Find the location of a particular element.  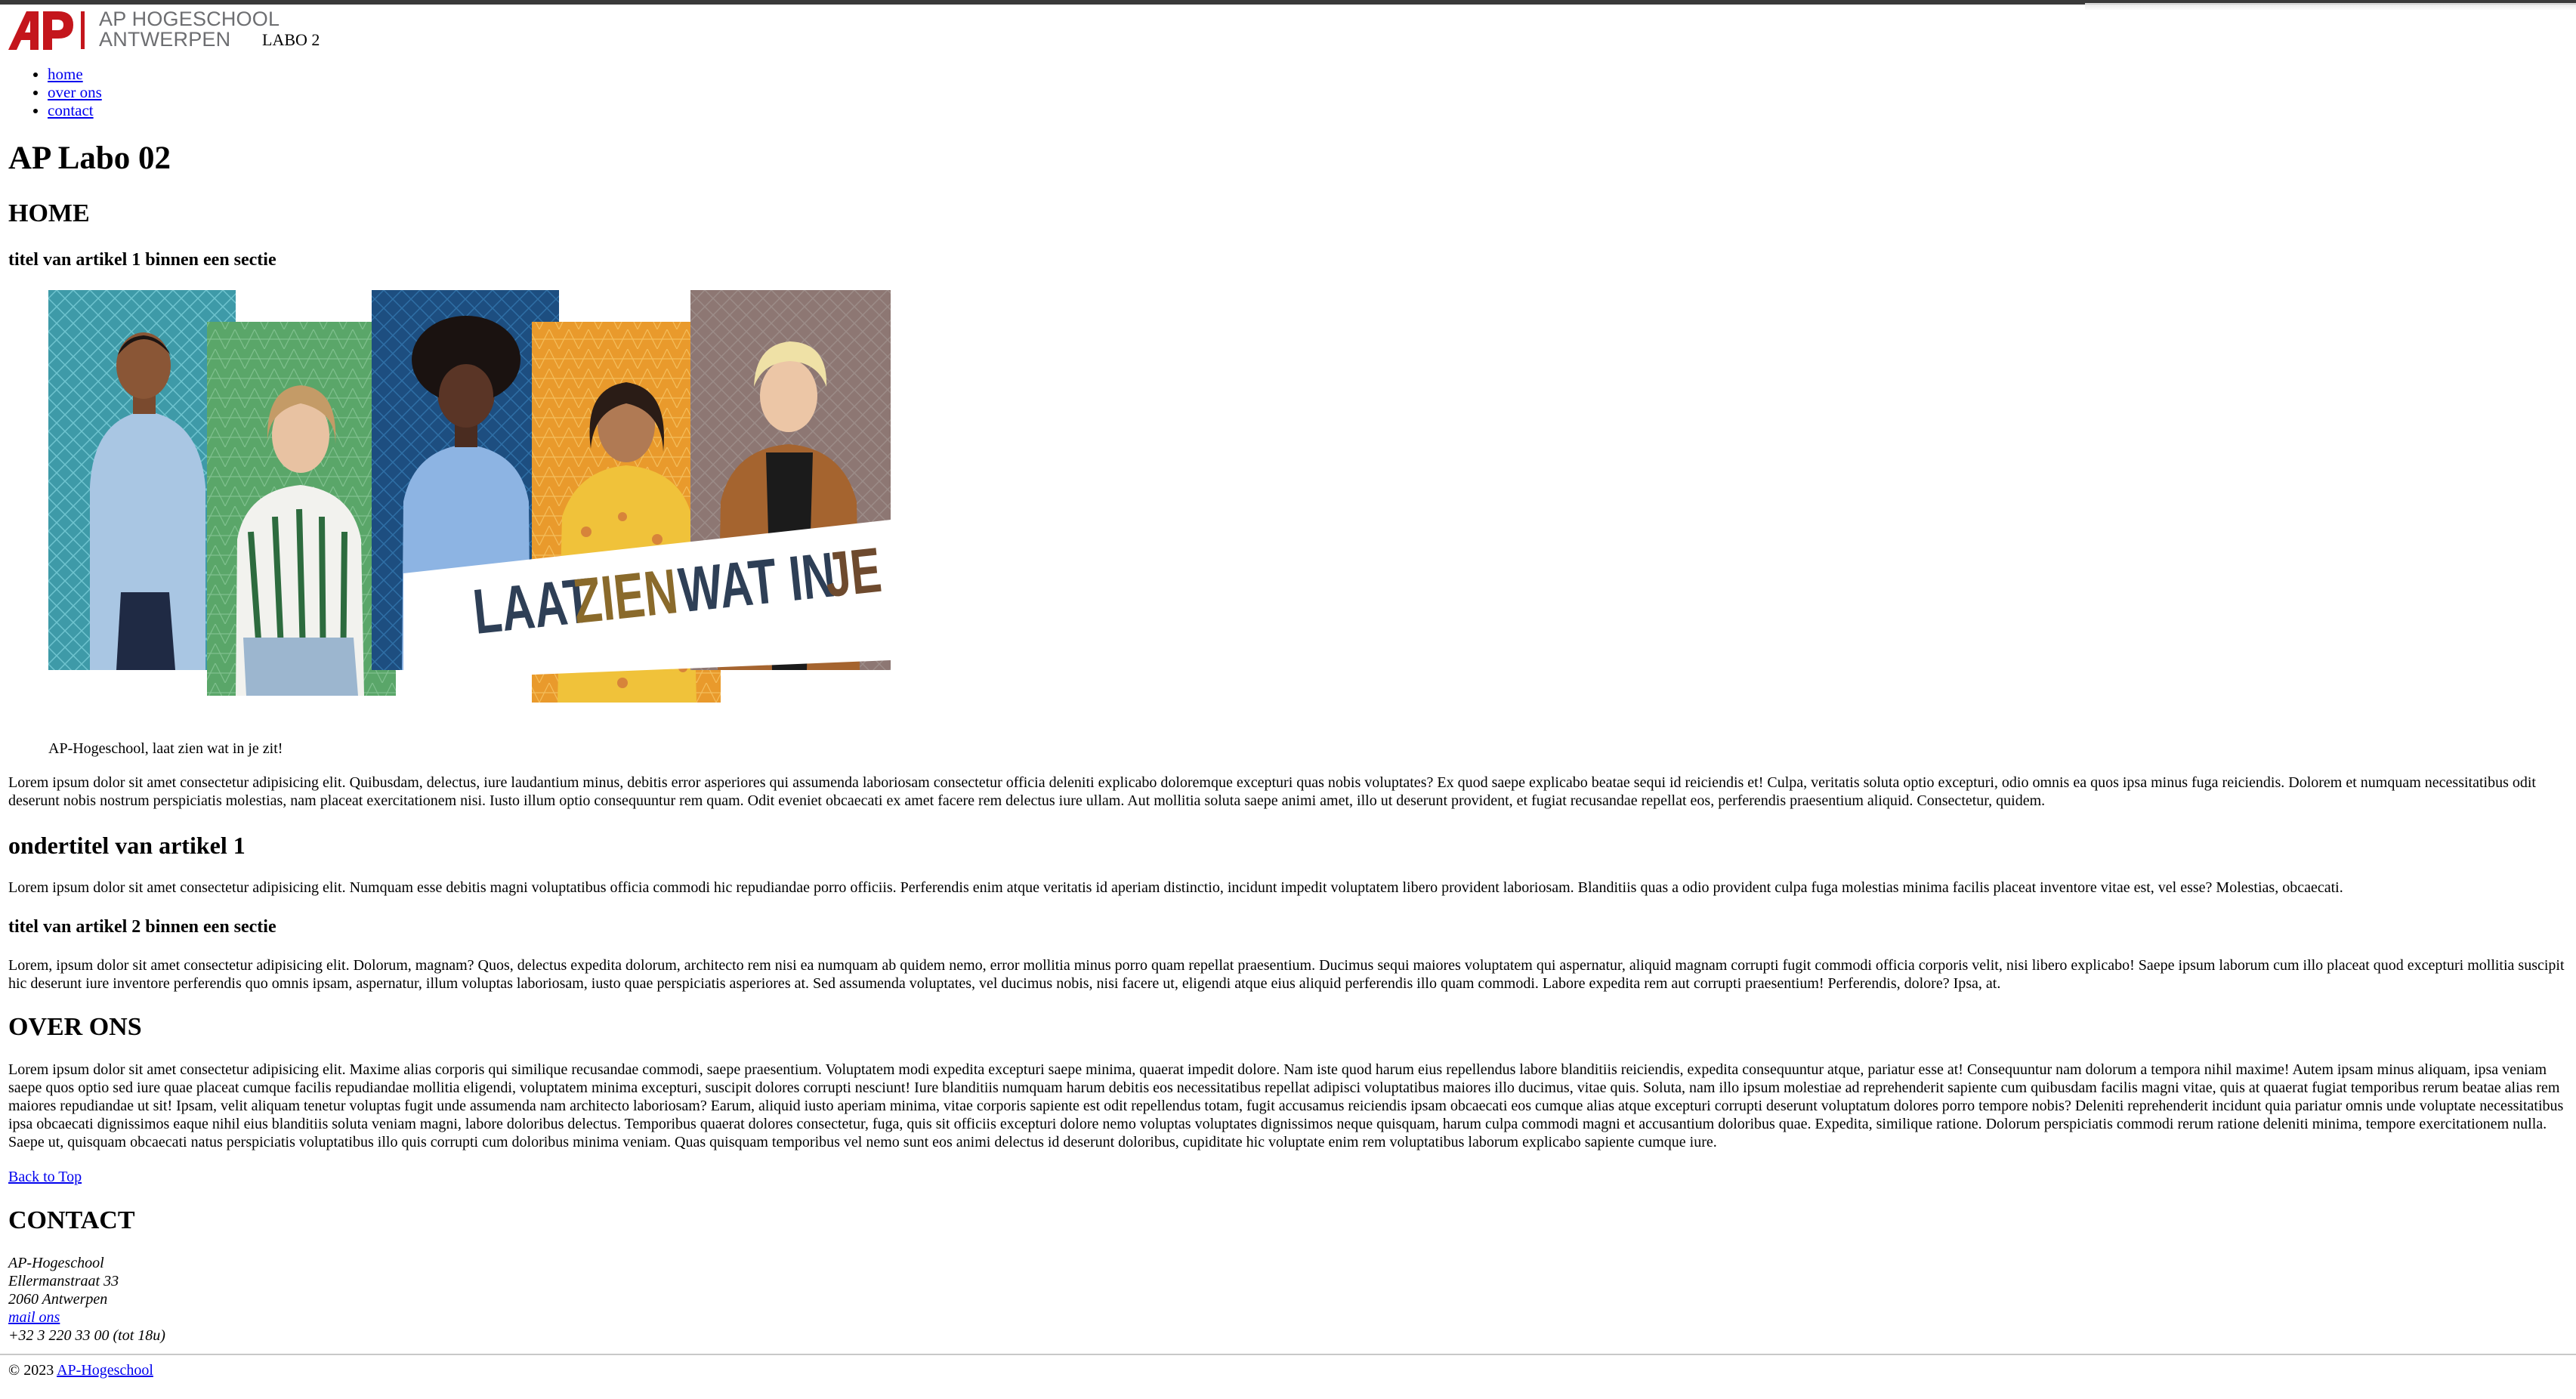

contact-street: Ellermanstraat 33 is located at coordinates (63, 1281).